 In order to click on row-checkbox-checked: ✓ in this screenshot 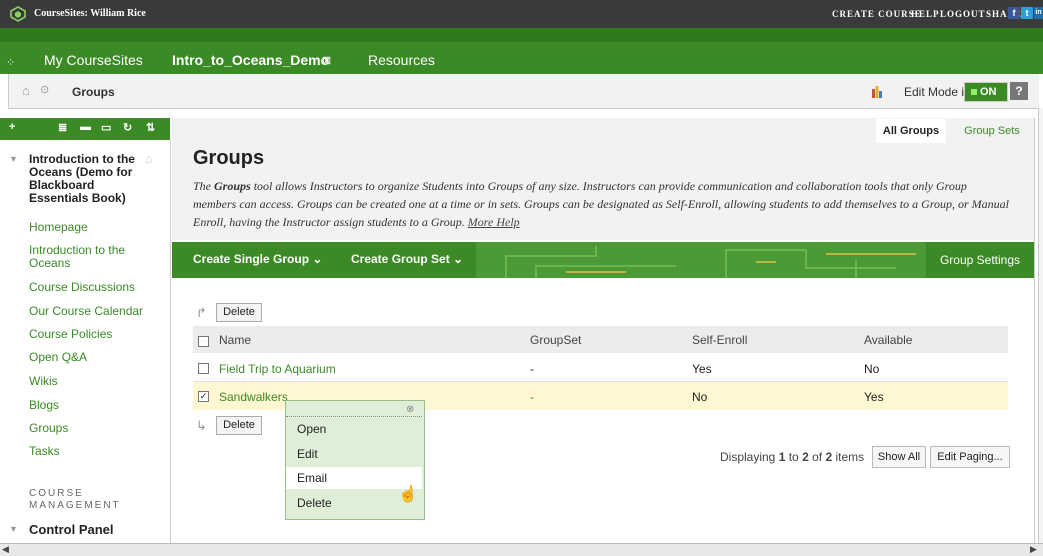, I will do `click(203, 396)`.